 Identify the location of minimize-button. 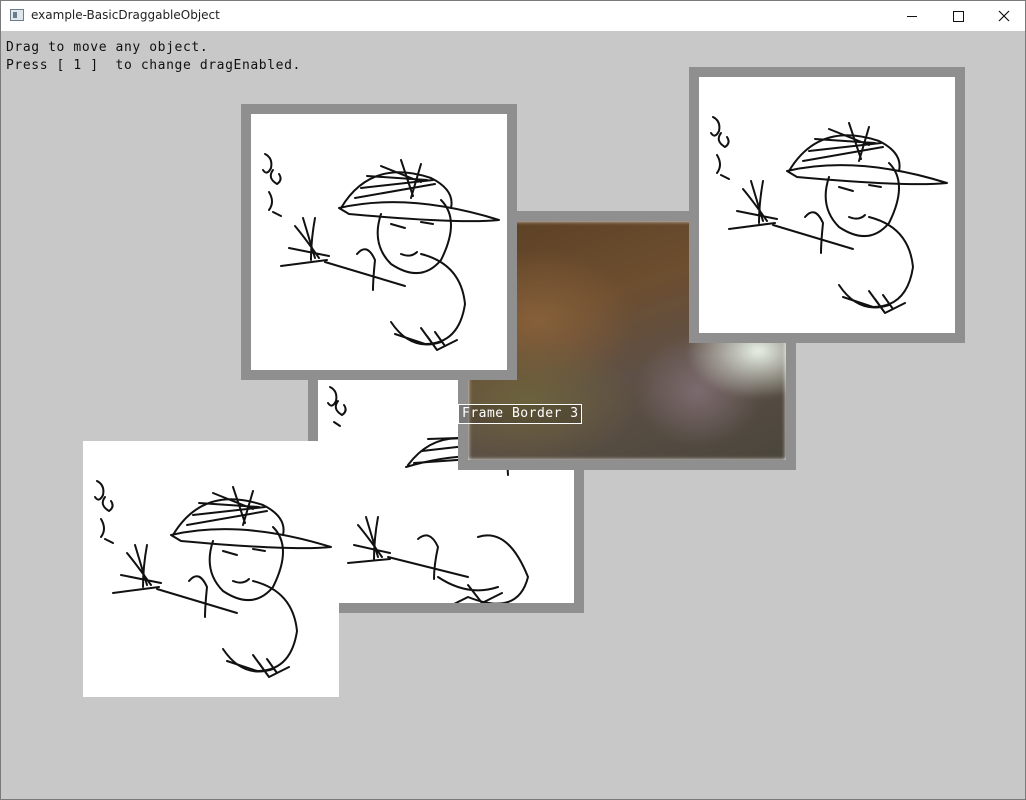
(912, 16).